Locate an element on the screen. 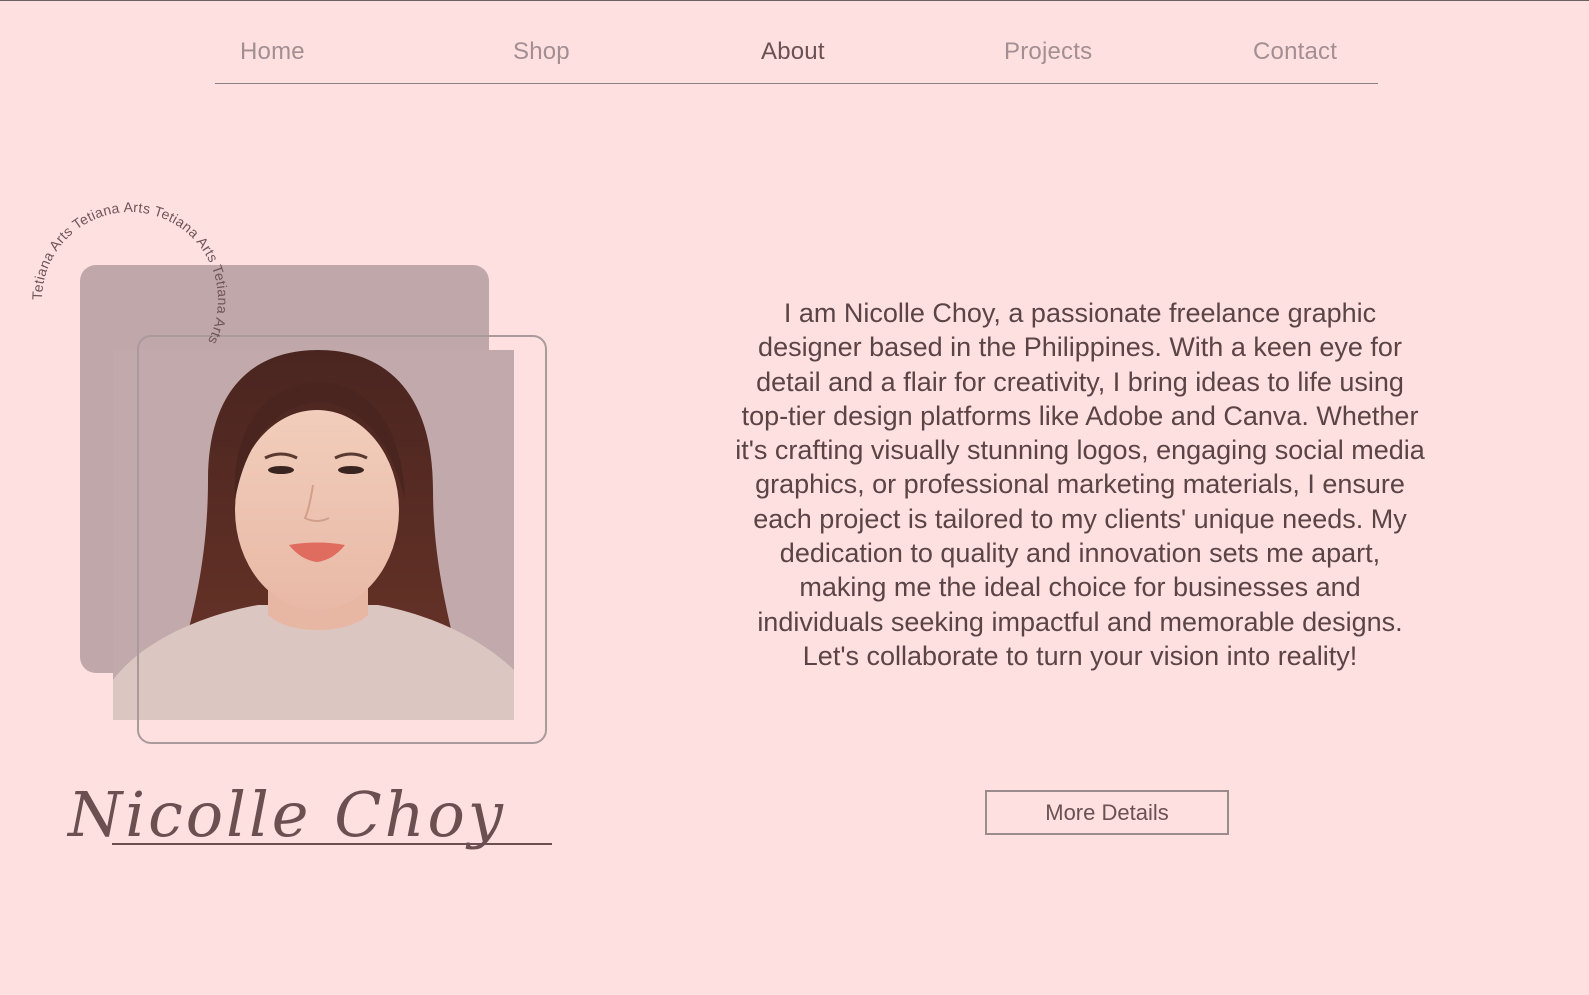 The width and height of the screenshot is (1589, 995). signature: Nicolle Choy is located at coordinates (310, 825).